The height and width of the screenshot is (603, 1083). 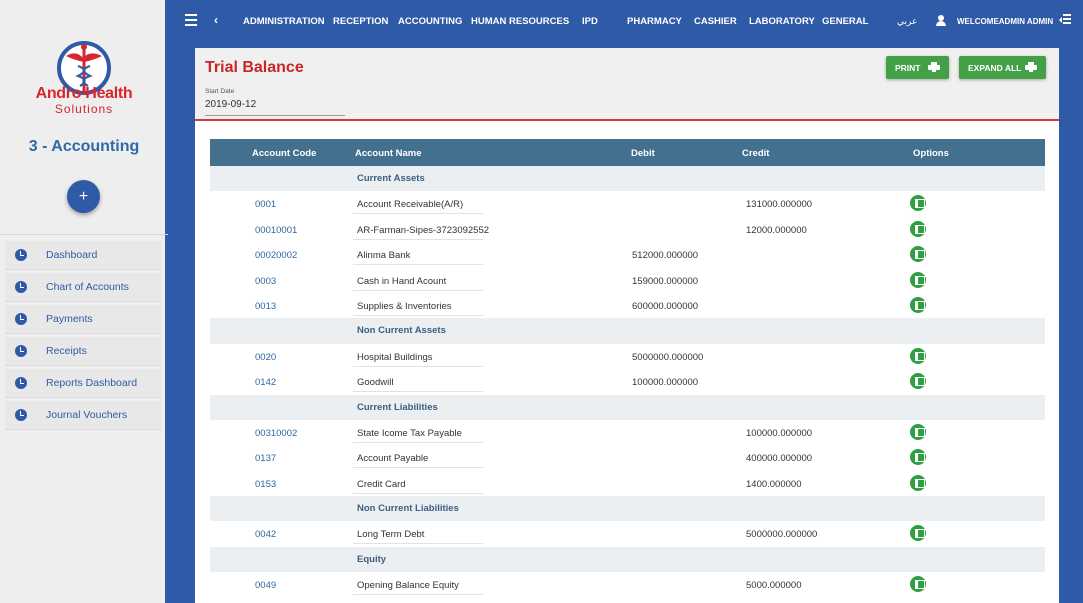 I want to click on account-code-link: 0020, so click(x=265, y=357).